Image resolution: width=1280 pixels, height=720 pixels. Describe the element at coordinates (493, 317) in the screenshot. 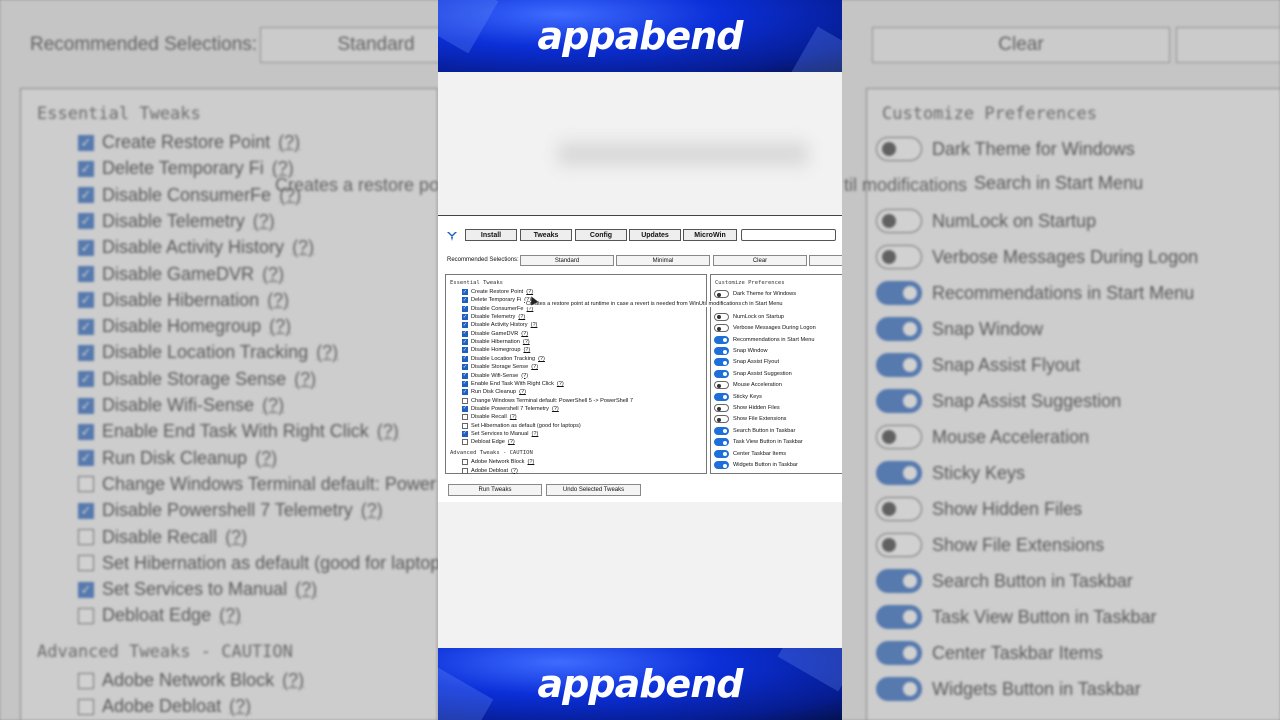

I see `tweak-item: ✓ Disable Telemetry (?)` at that location.